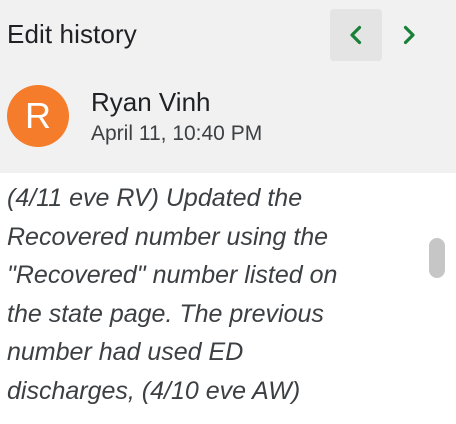  What do you see at coordinates (151, 102) in the screenshot?
I see `editor-name: Ryan Vinh` at bounding box center [151, 102].